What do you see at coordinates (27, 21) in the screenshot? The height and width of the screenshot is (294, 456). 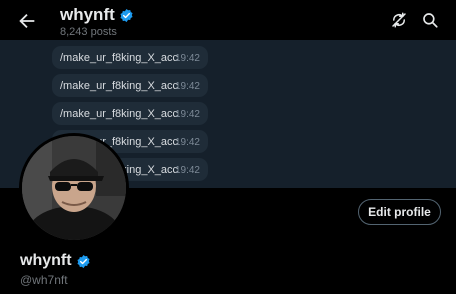 I see `back-arrow-icon` at bounding box center [27, 21].